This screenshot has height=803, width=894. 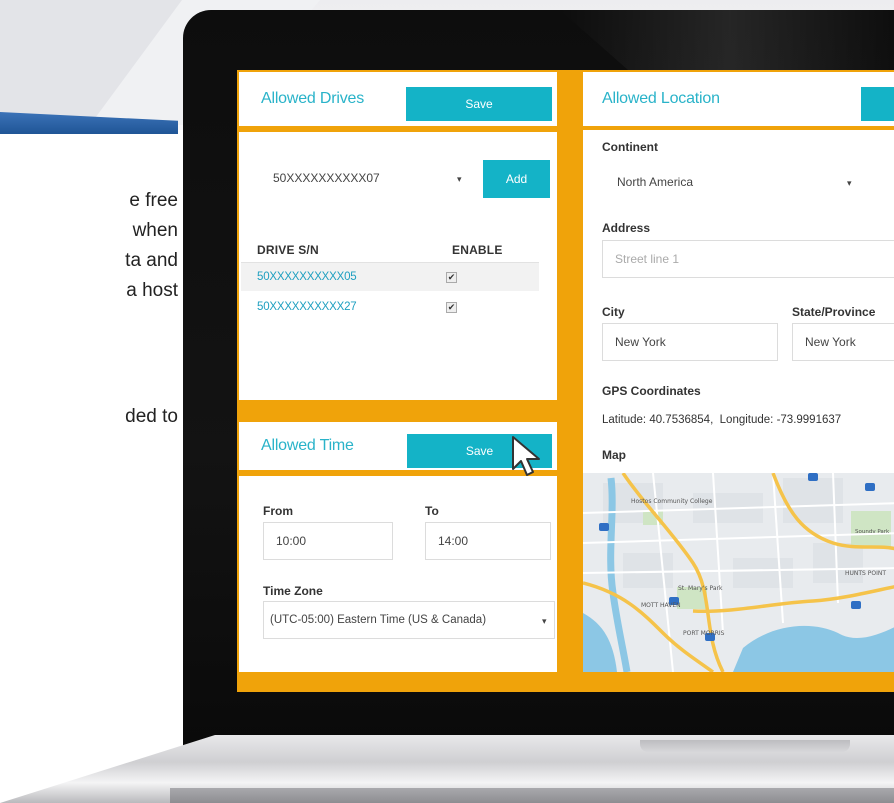 What do you see at coordinates (661, 605) in the screenshot?
I see `map-place-mott: MOTT HAVEN` at bounding box center [661, 605].